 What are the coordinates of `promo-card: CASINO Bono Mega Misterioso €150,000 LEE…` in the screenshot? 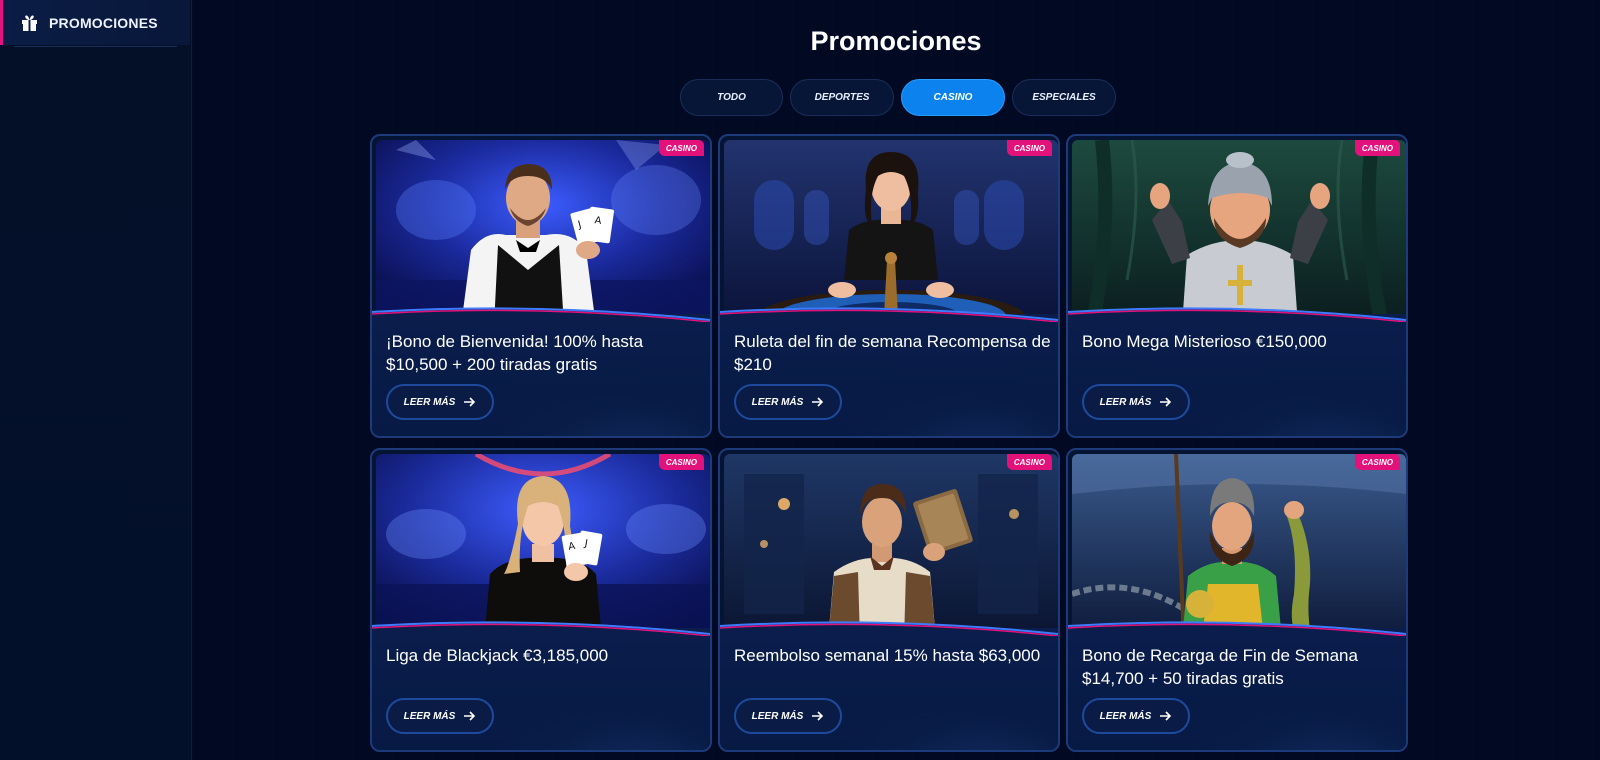 It's located at (1237, 286).